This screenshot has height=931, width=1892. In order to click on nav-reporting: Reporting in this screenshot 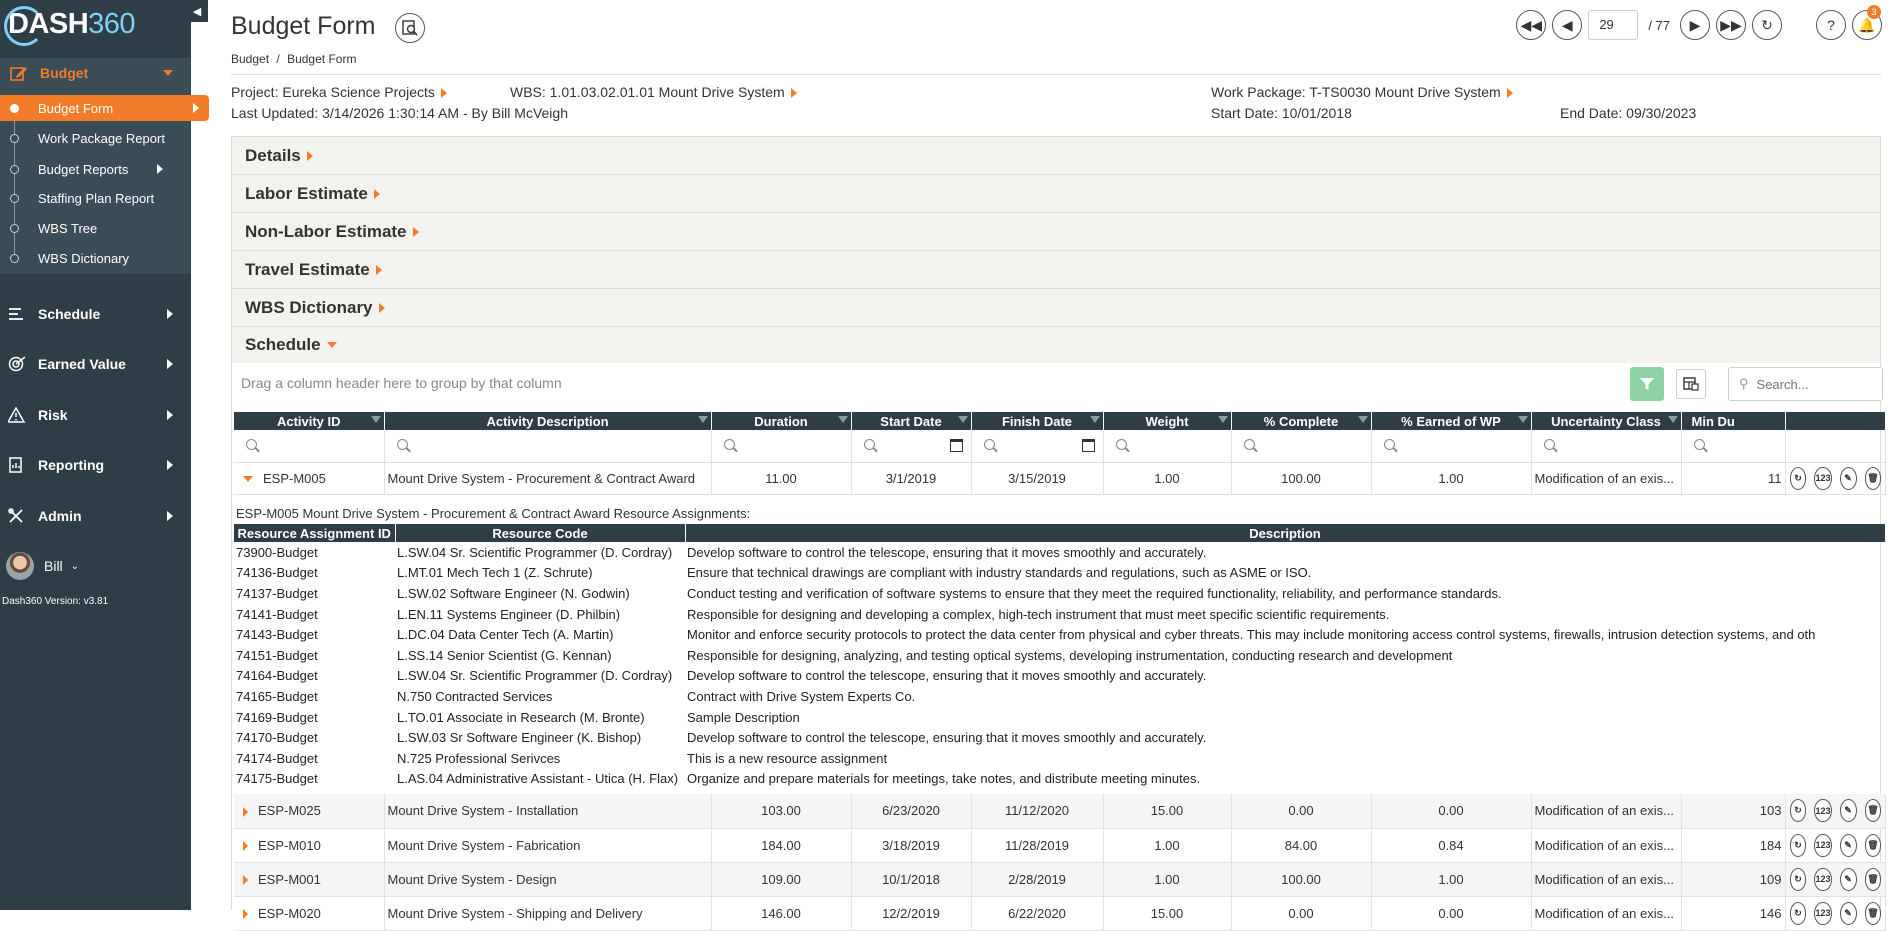, I will do `click(95, 465)`.